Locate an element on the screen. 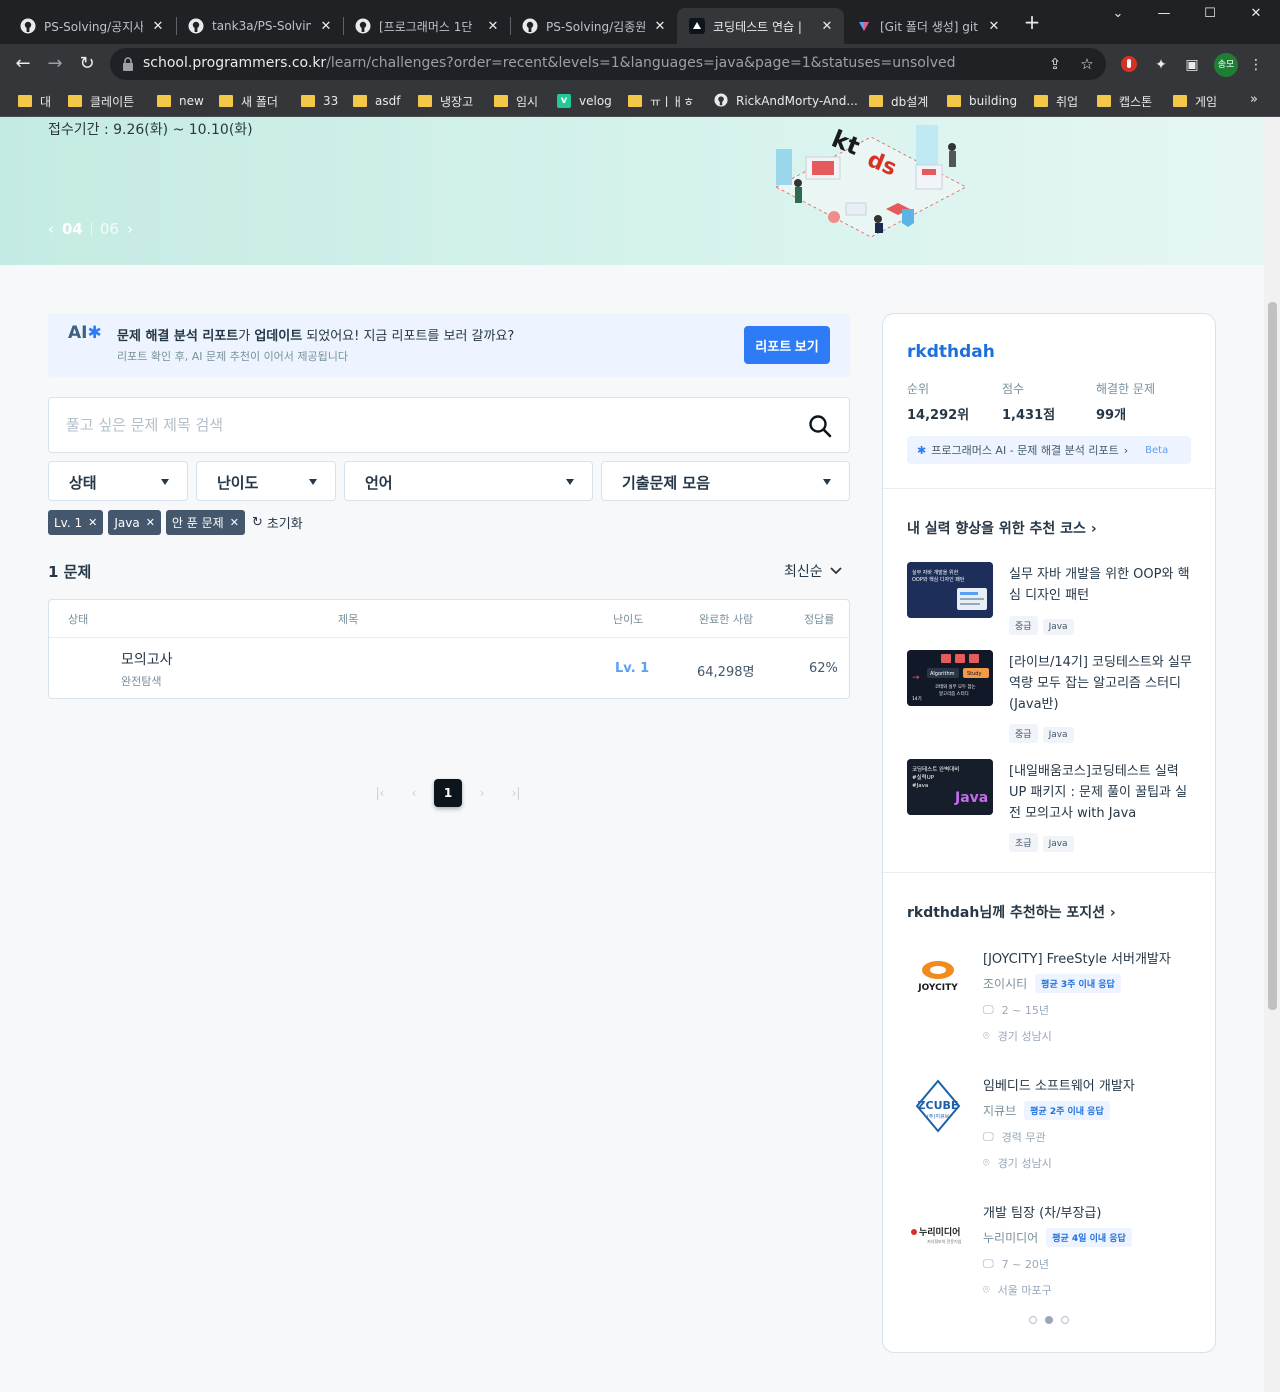  bookmark-item: building is located at coordinates (982, 101).